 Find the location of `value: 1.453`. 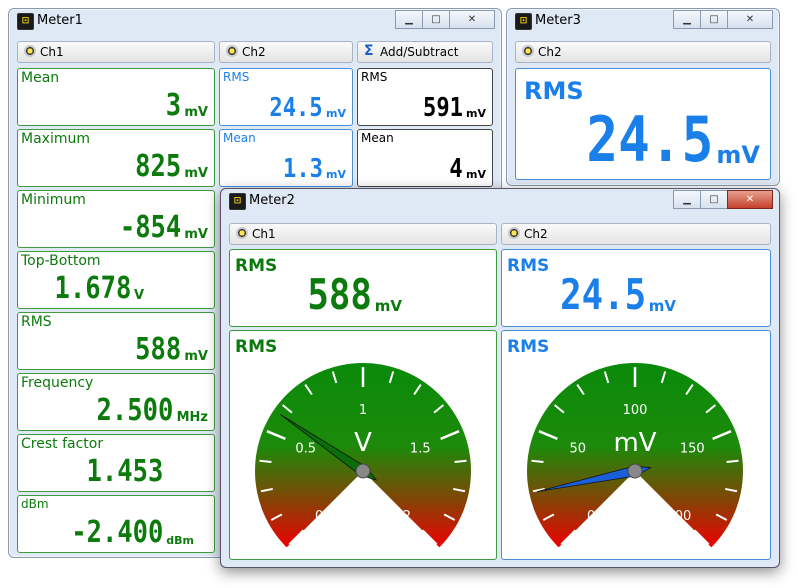

value: 1.453 is located at coordinates (124, 471).